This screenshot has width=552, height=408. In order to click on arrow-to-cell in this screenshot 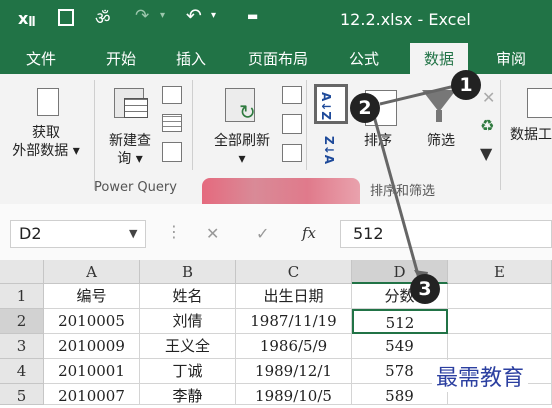, I will do `click(397, 199)`.